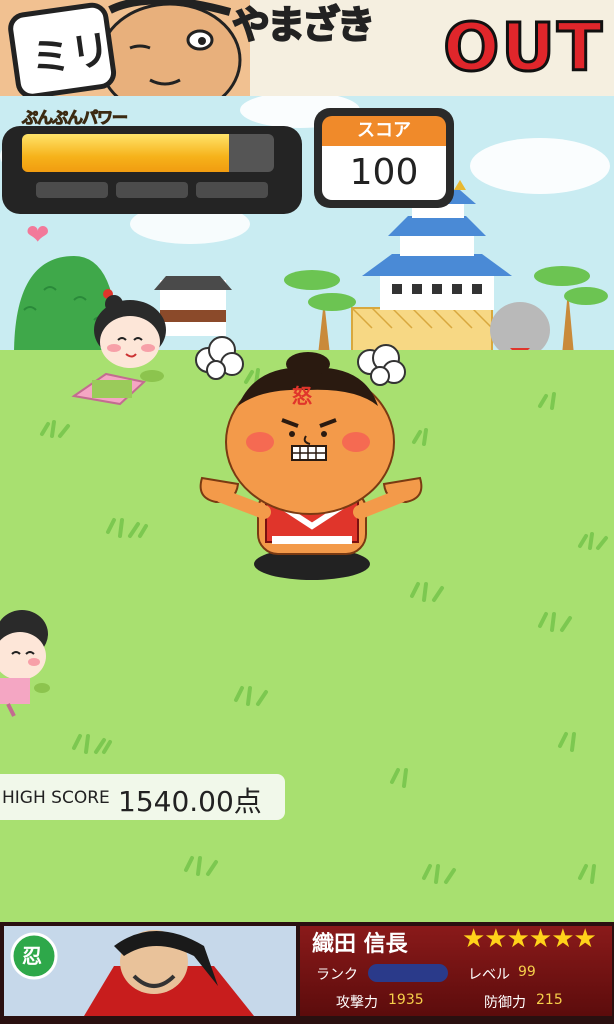 The height and width of the screenshot is (1024, 614). Describe the element at coordinates (384, 173) in the screenshot. I see `score-value: 100` at that location.